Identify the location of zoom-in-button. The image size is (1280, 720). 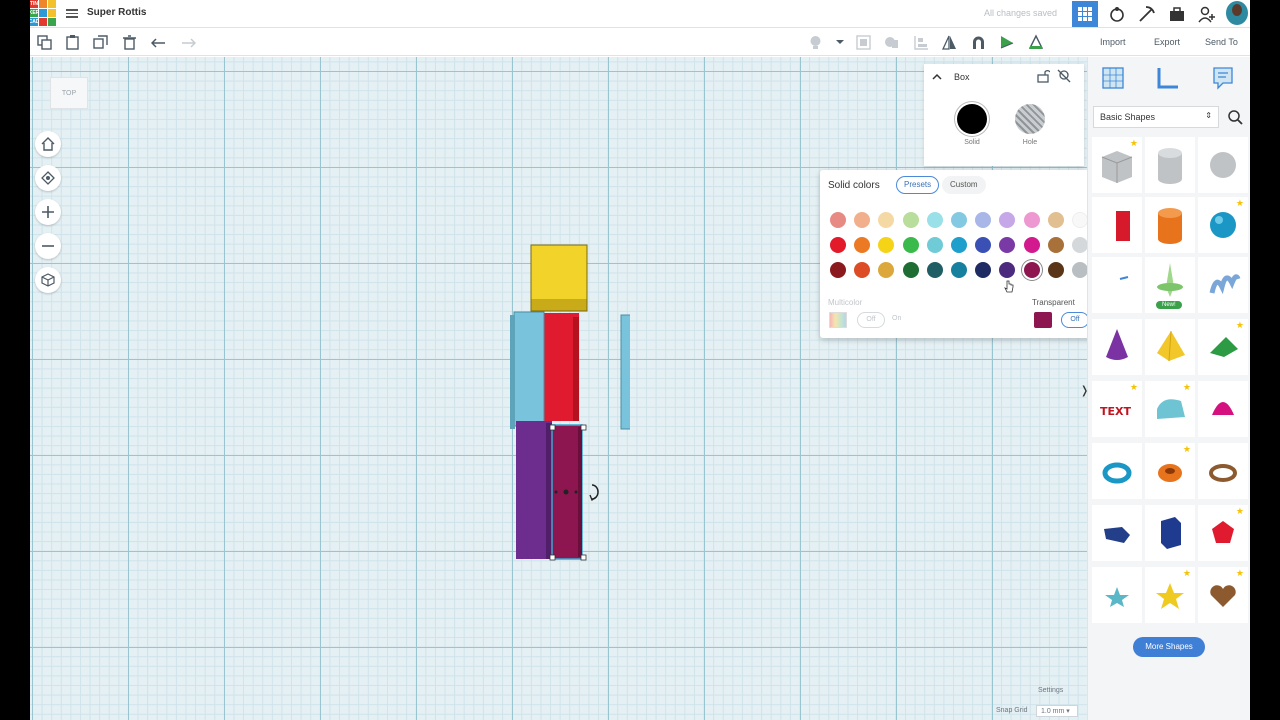
(48, 212).